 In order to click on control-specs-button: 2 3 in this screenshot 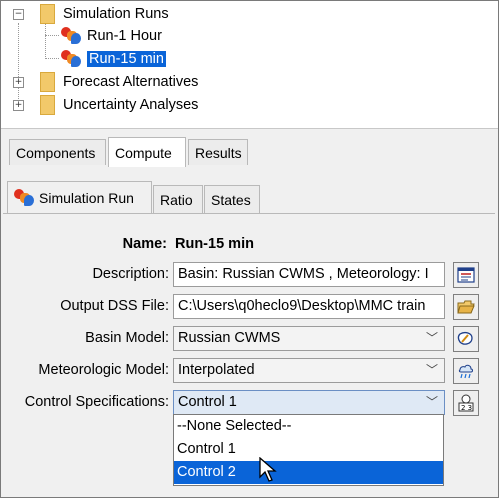, I will do `click(466, 403)`.